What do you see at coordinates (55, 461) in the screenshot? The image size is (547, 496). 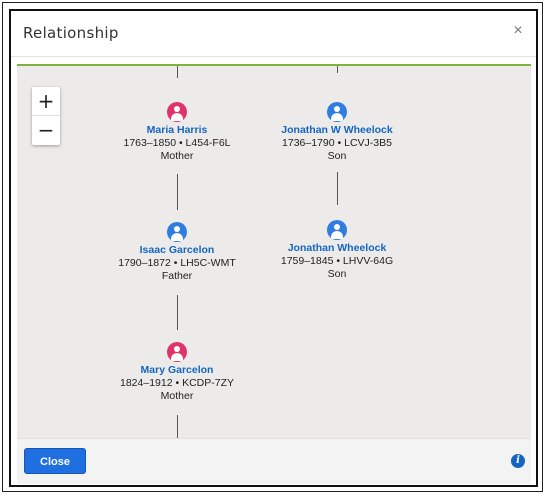 I see `close-button: Close` at bounding box center [55, 461].